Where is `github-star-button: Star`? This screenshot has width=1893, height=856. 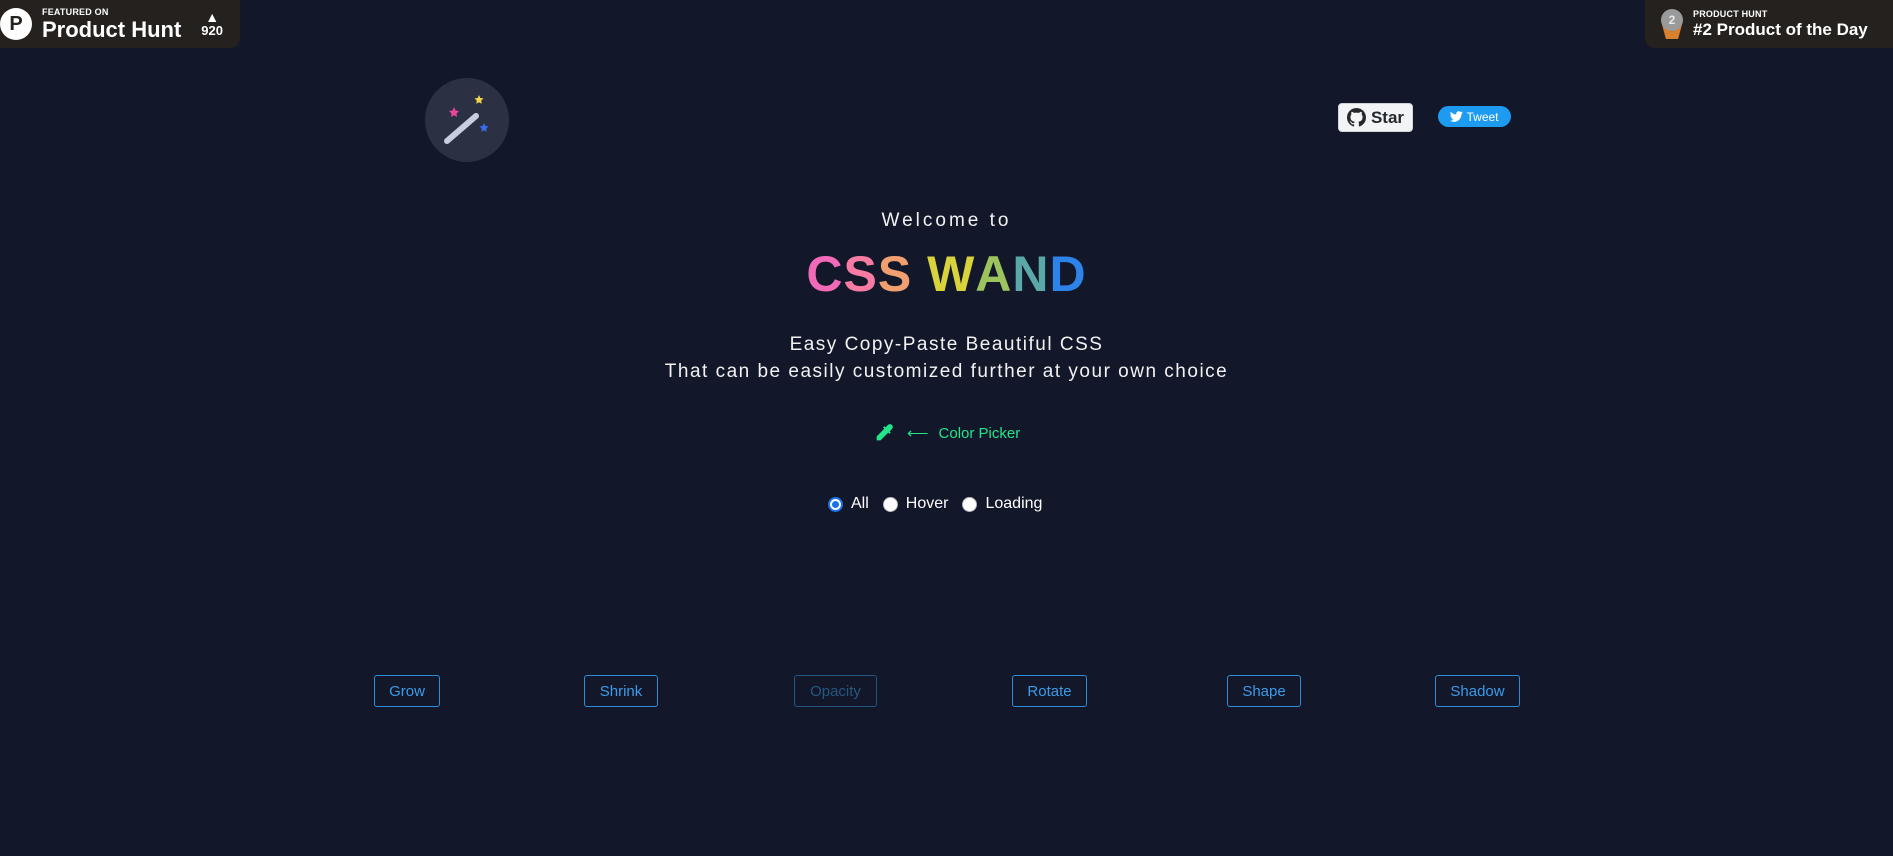 github-star-button: Star is located at coordinates (1375, 117).